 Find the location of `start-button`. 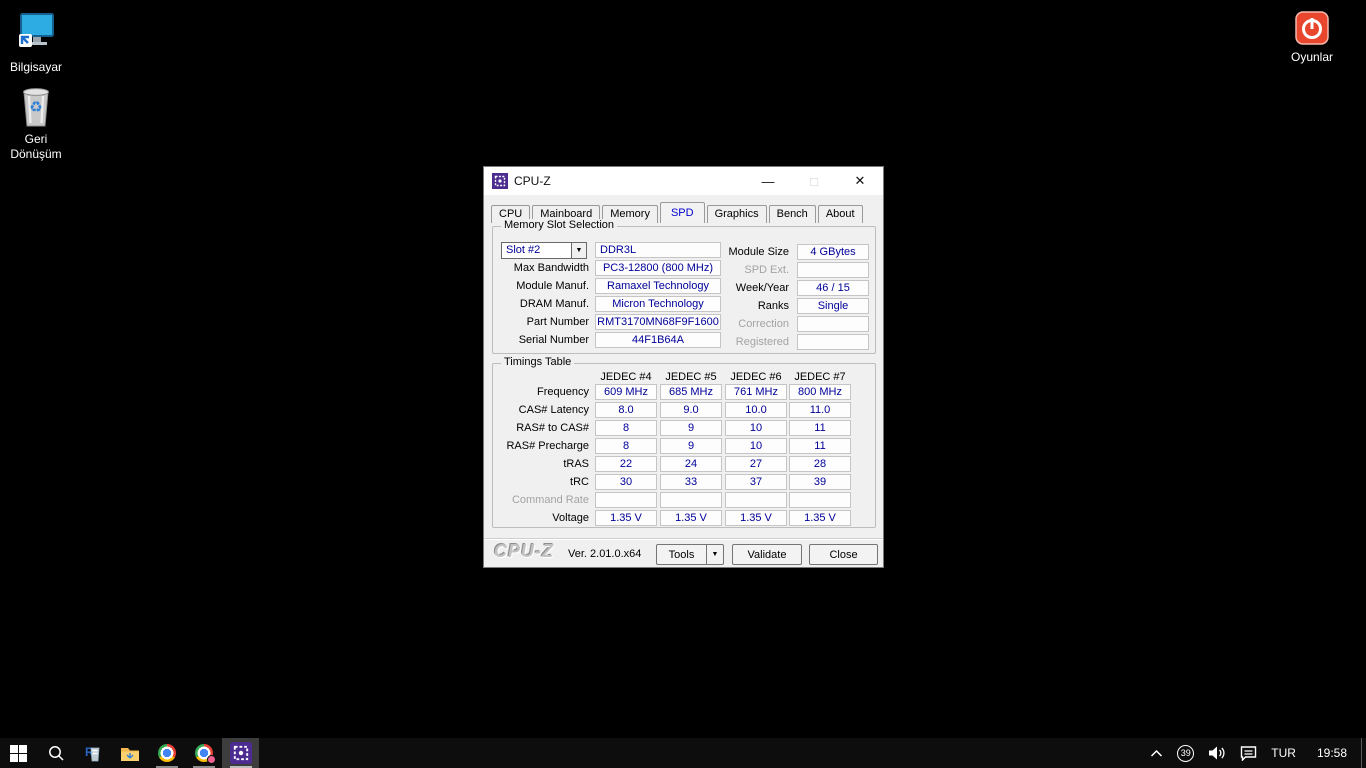

start-button is located at coordinates (18, 753).